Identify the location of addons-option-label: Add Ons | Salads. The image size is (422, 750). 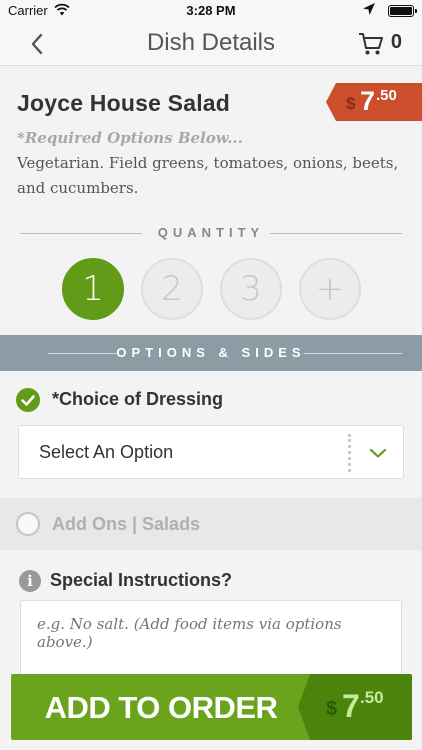
(126, 524).